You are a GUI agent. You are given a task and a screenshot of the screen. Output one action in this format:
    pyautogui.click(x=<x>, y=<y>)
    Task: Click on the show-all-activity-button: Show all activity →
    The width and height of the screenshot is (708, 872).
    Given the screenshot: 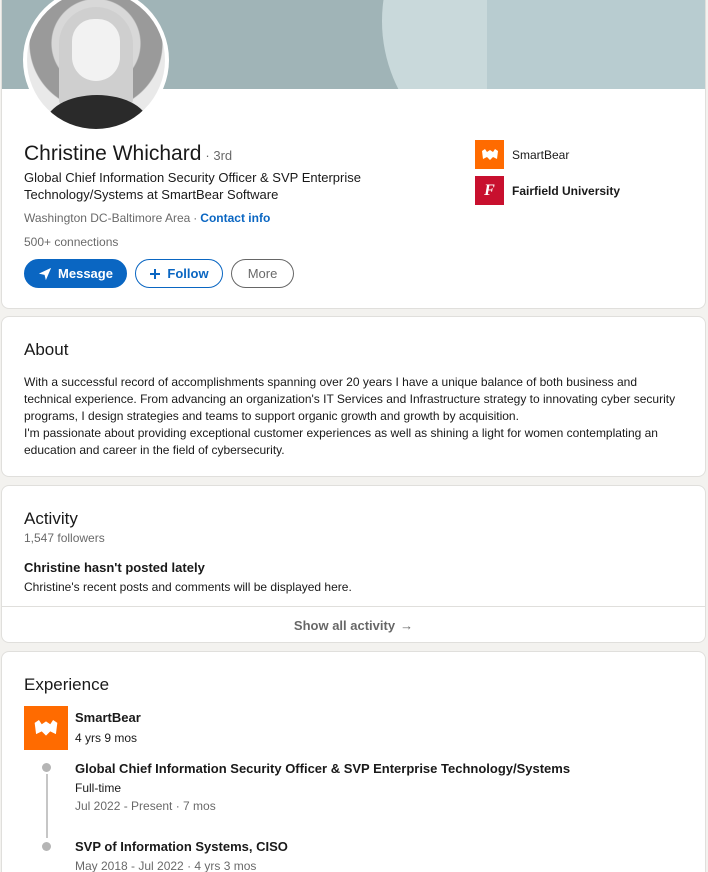 What is the action you would take?
    pyautogui.click(x=353, y=624)
    